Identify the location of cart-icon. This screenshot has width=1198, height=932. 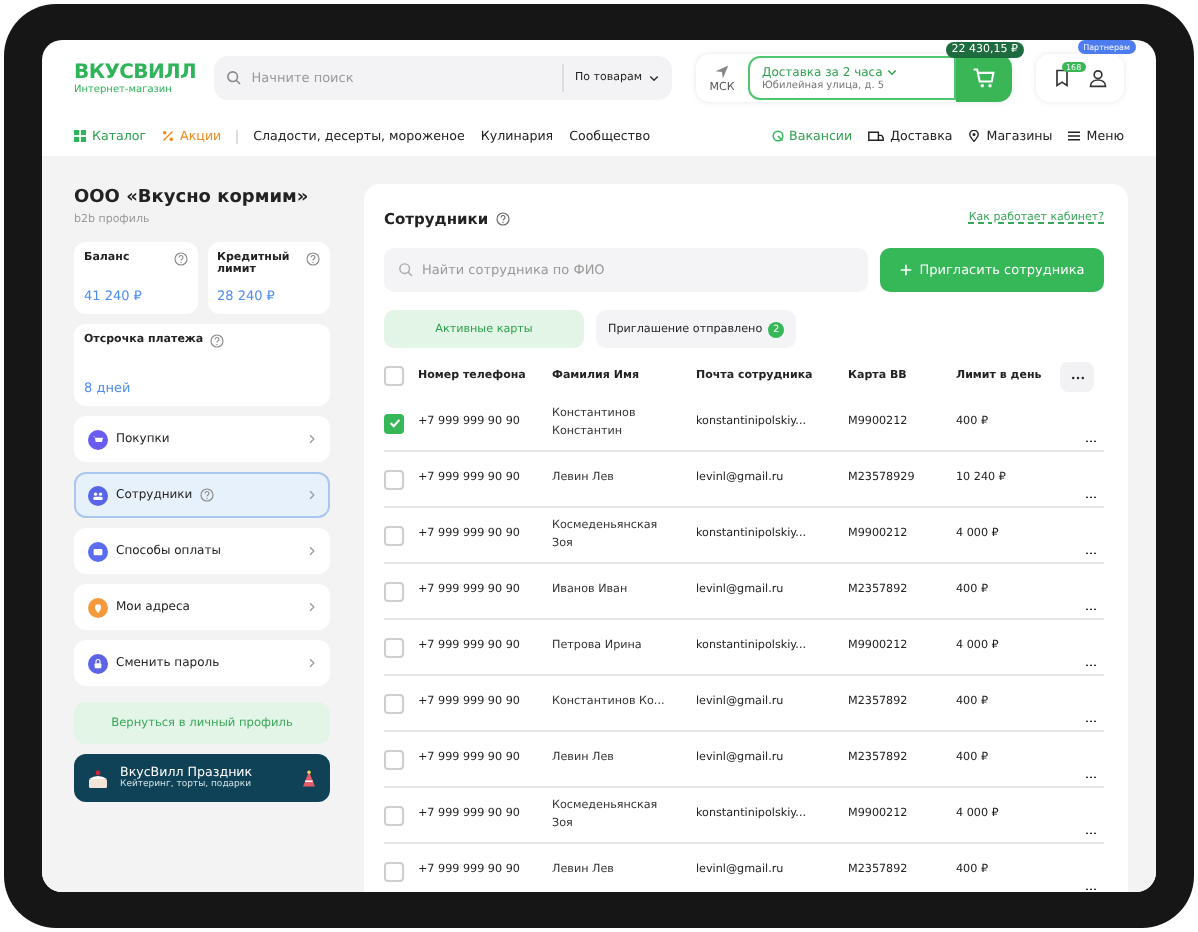
(984, 78).